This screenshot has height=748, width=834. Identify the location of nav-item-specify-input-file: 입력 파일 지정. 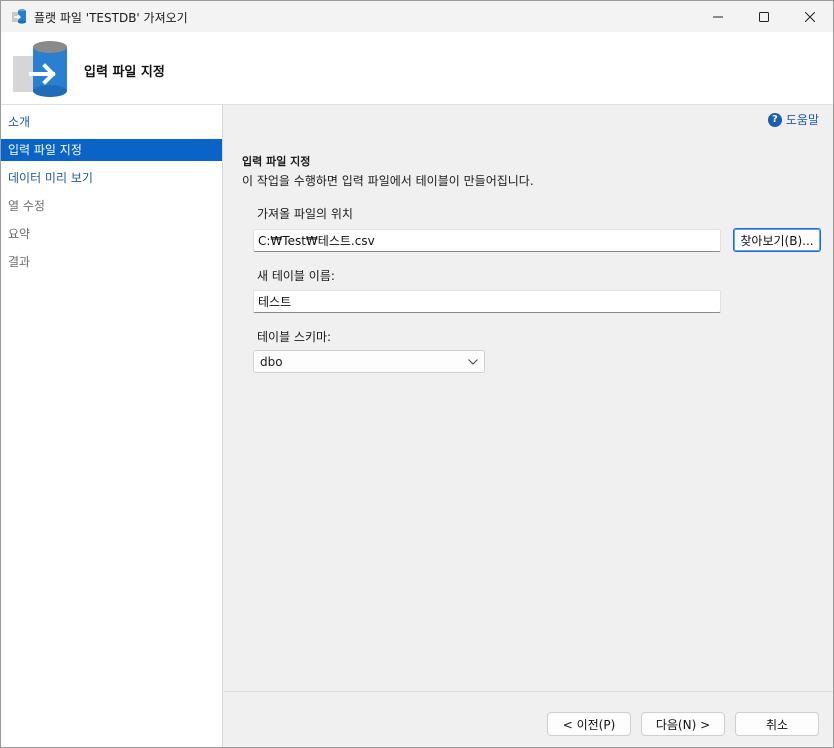
(111, 150).